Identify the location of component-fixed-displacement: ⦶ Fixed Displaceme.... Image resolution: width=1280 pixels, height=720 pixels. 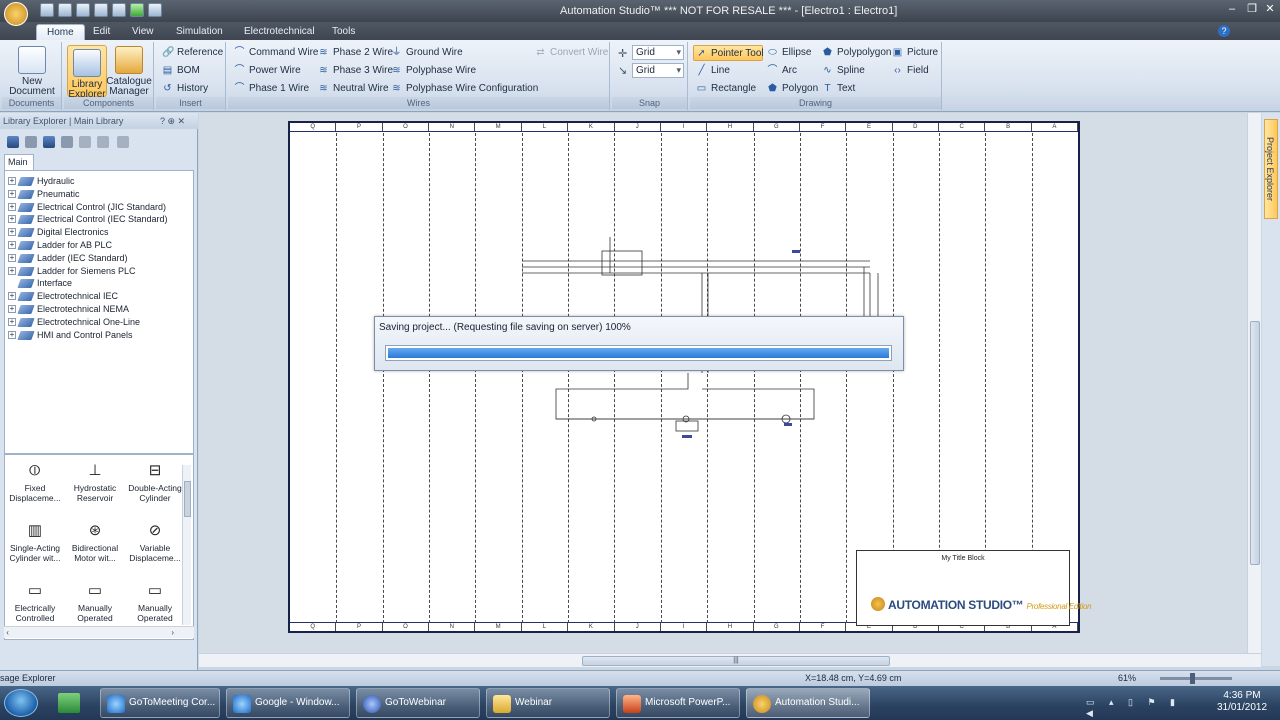
(35, 481).